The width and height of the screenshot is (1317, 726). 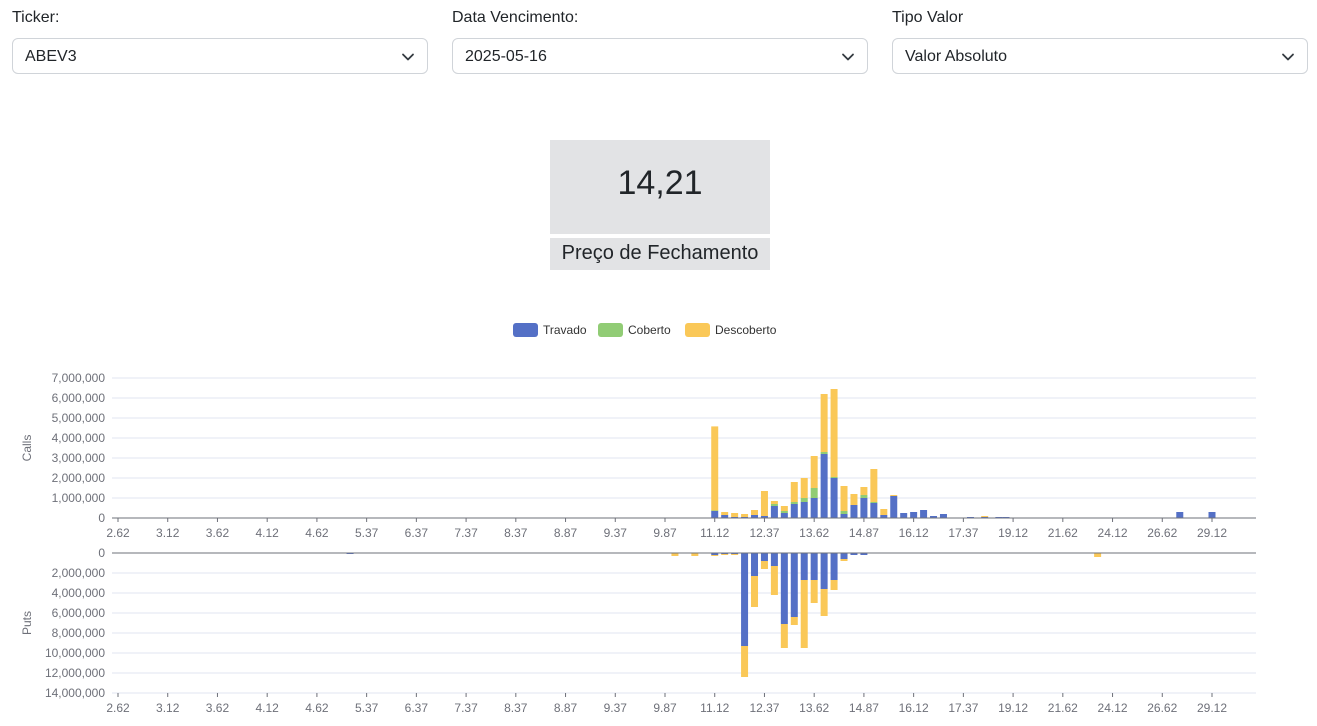 What do you see at coordinates (27, 623) in the screenshot?
I see `puts-axis-title: Puts` at bounding box center [27, 623].